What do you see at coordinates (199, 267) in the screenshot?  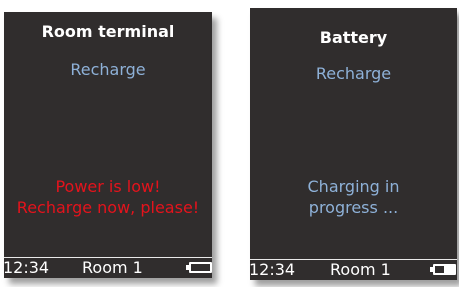 I see `battery-empty-icon` at bounding box center [199, 267].